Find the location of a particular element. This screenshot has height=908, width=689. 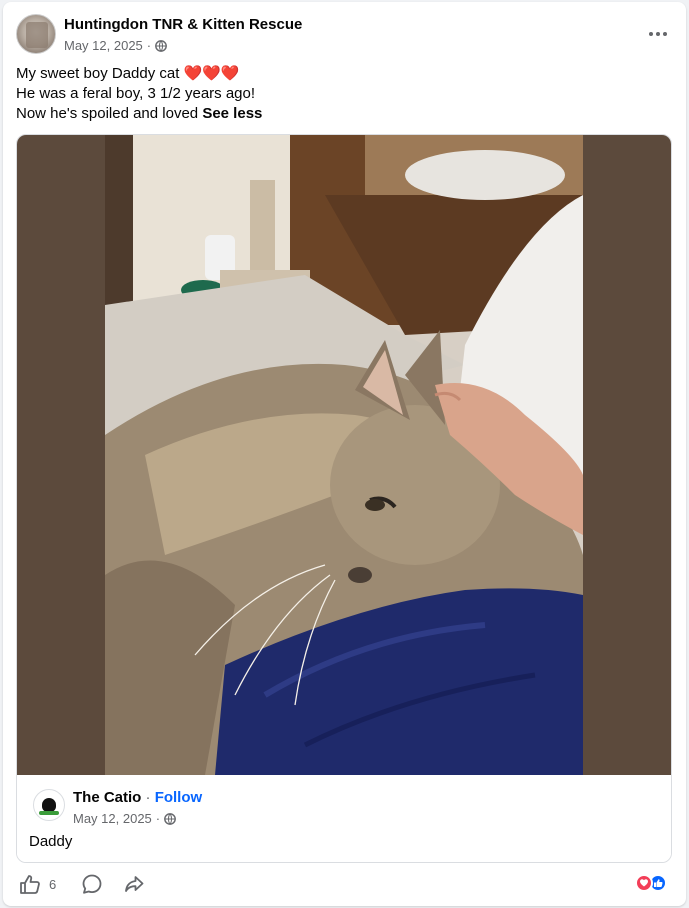

comment-icon is located at coordinates (92, 884).